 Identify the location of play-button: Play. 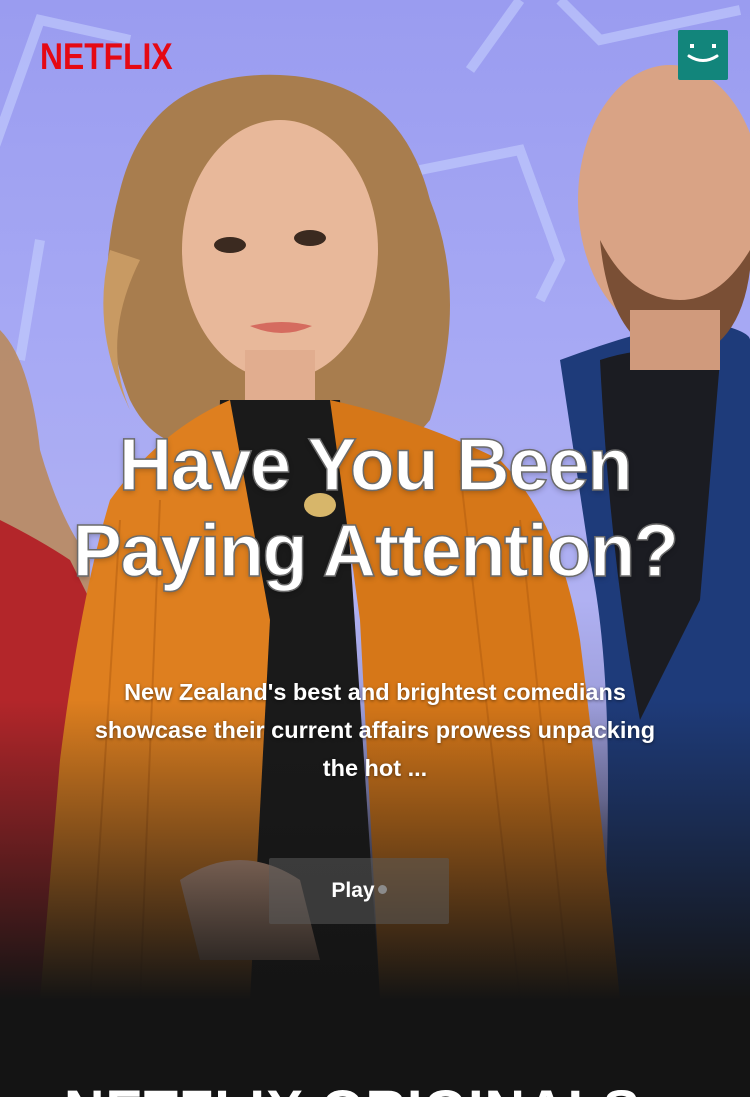
(359, 891).